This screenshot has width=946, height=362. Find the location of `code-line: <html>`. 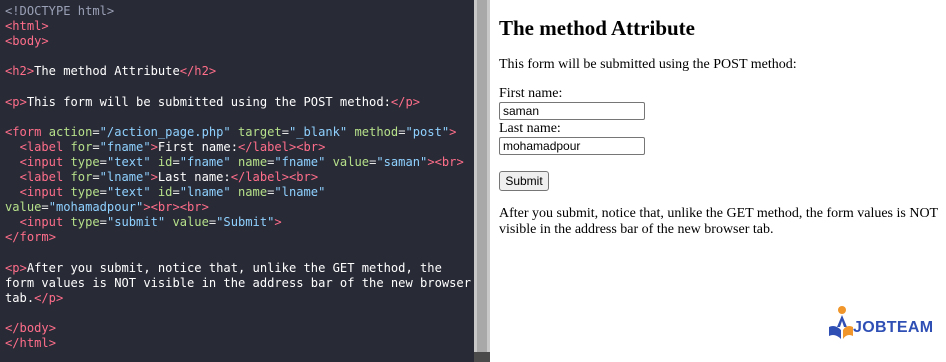

code-line: <html> is located at coordinates (27, 26).